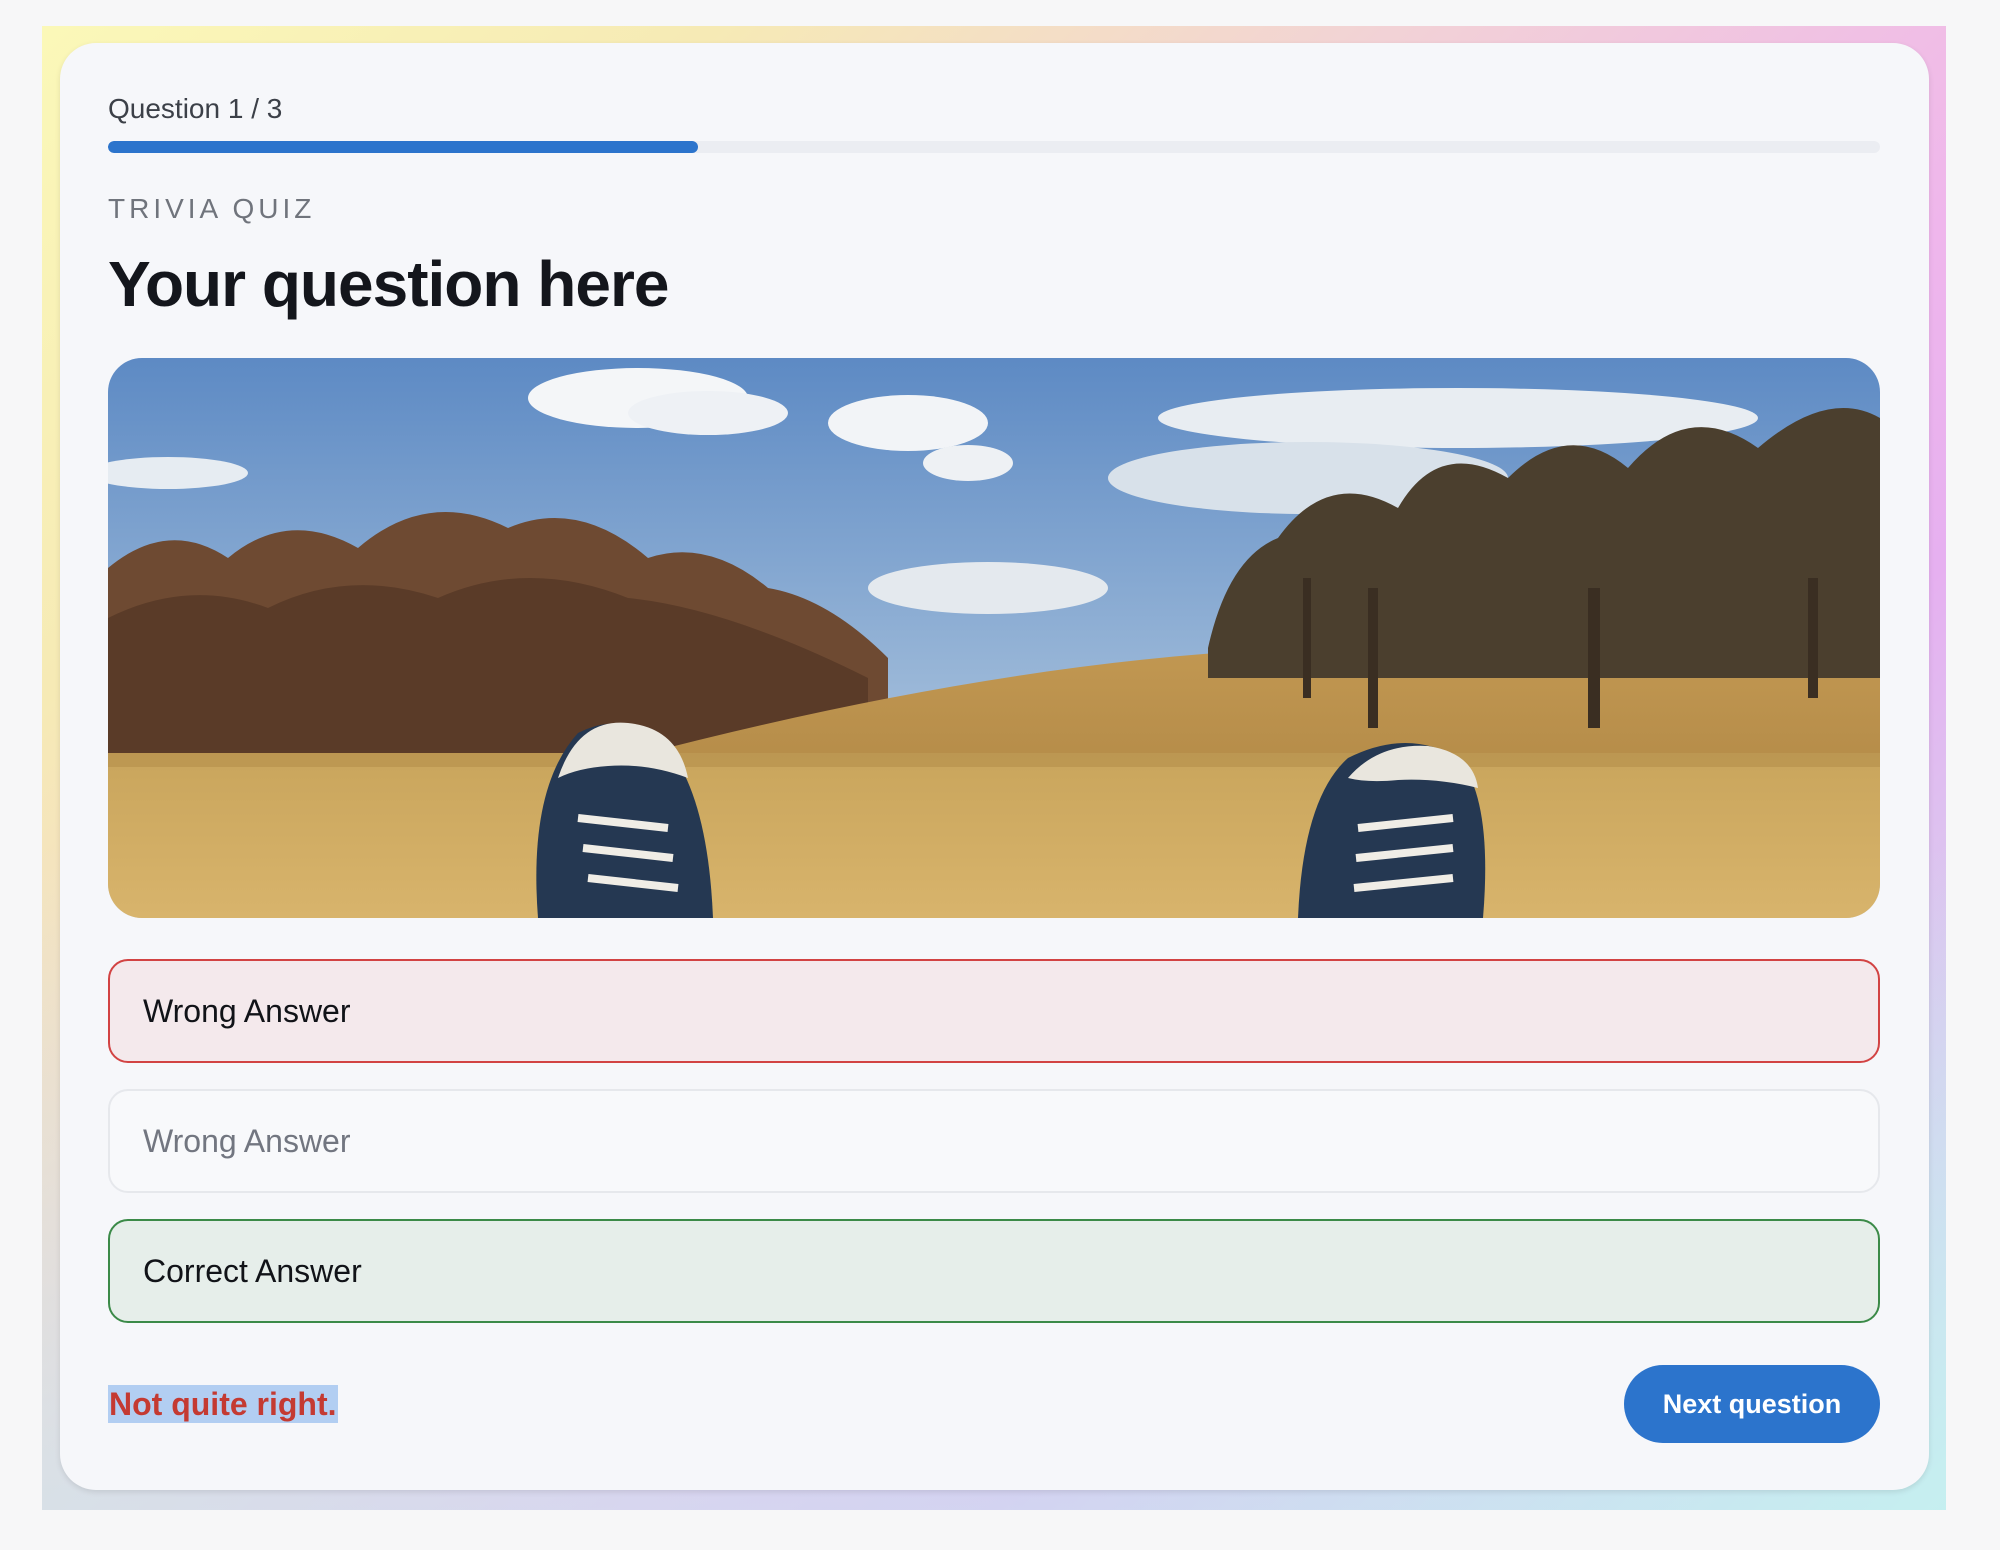  Describe the element at coordinates (247, 1140) in the screenshot. I see `answer-option-2-label: Wrong Answer` at that location.